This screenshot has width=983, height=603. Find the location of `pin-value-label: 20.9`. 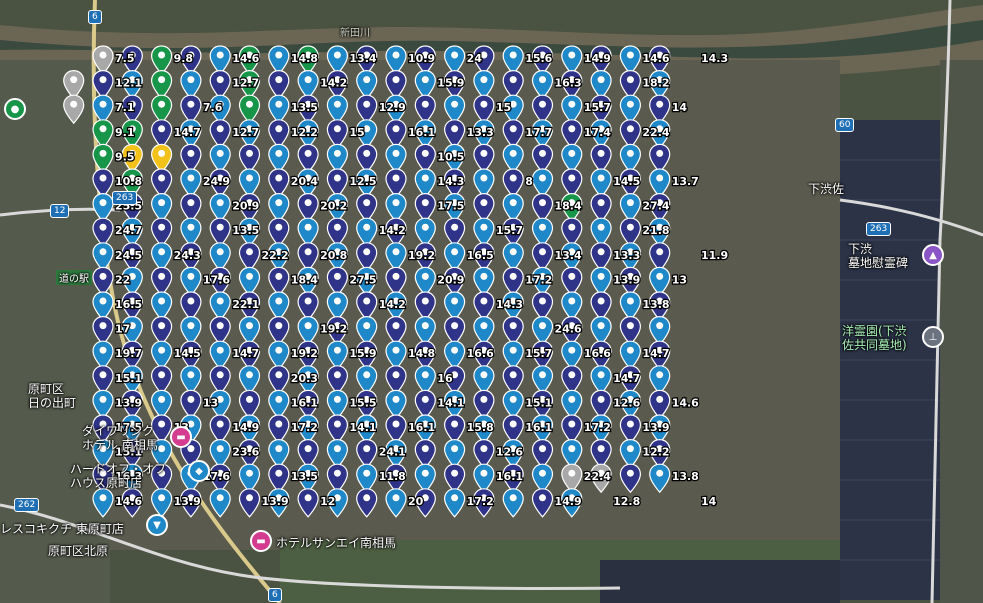

pin-value-label: 20.9 is located at coordinates (245, 206).